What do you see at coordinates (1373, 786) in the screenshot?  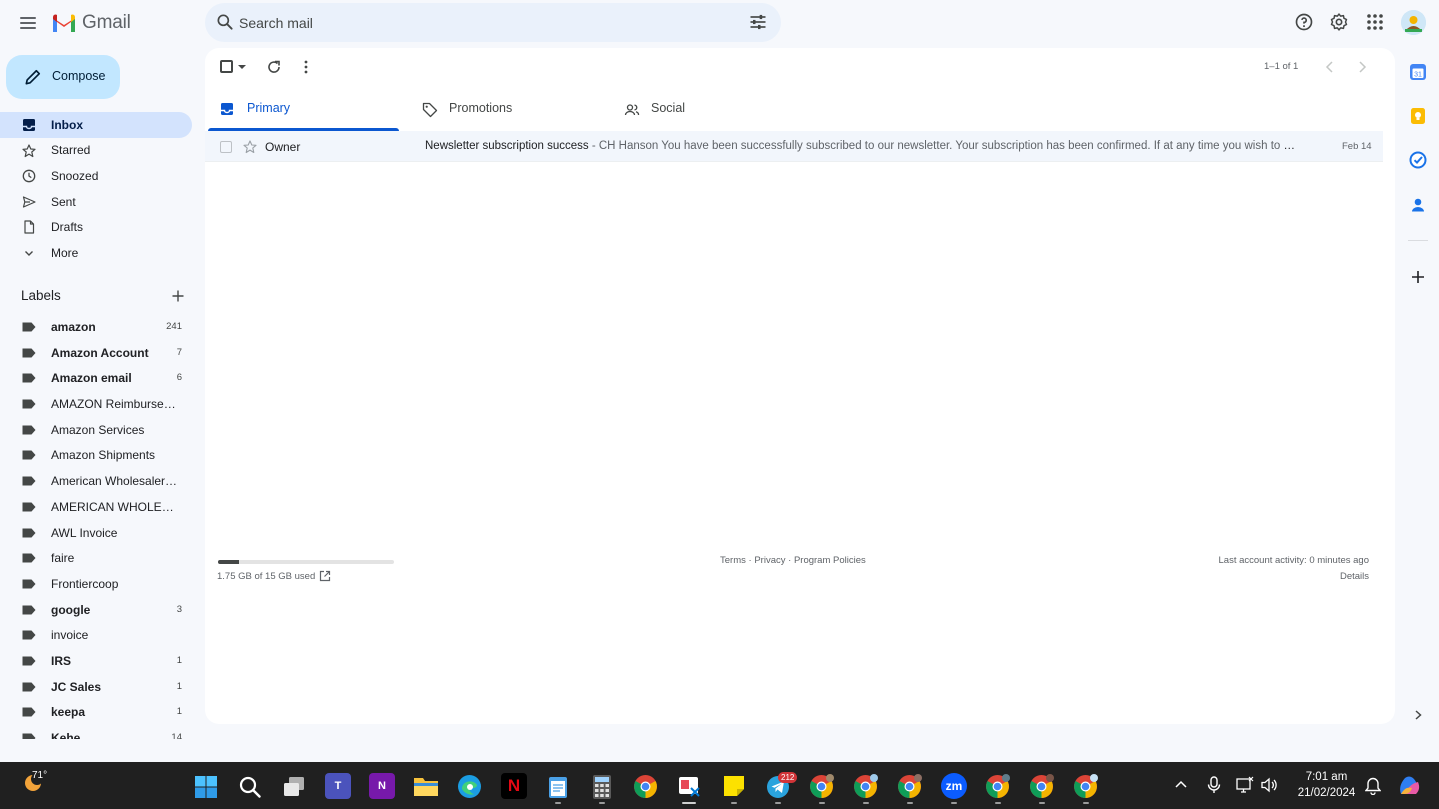 I see `notifications-icon` at bounding box center [1373, 786].